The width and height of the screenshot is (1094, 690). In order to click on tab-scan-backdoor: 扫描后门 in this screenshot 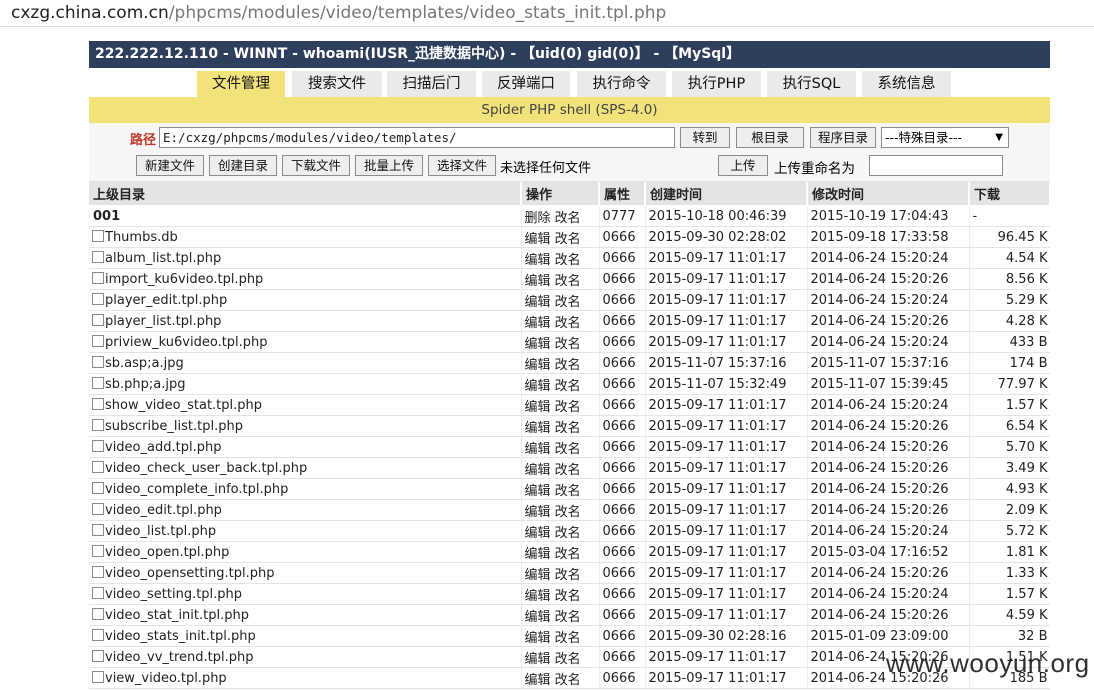, I will do `click(431, 84)`.